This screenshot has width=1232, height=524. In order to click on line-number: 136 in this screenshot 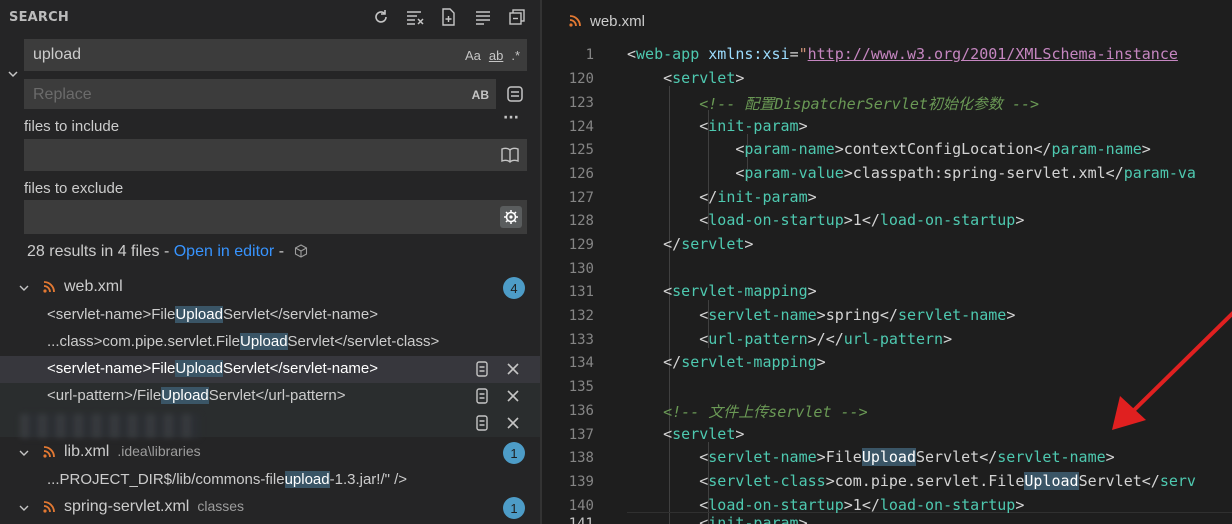, I will do `click(581, 411)`.